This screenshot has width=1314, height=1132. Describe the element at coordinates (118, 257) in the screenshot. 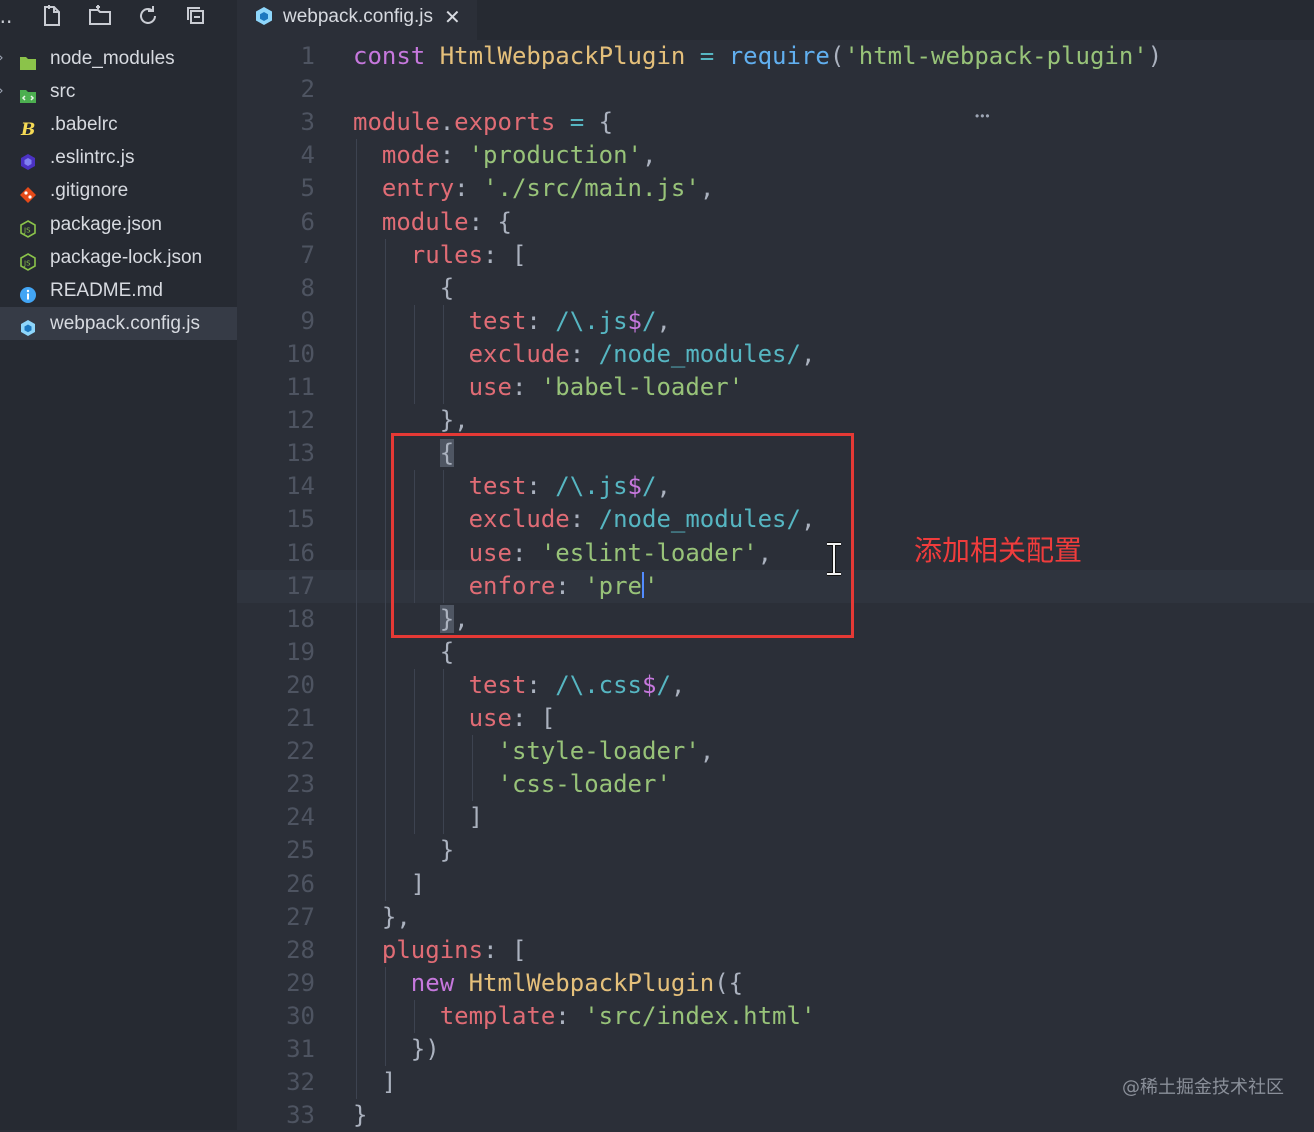

I see `file-tree-item: JS package-lock.json` at that location.